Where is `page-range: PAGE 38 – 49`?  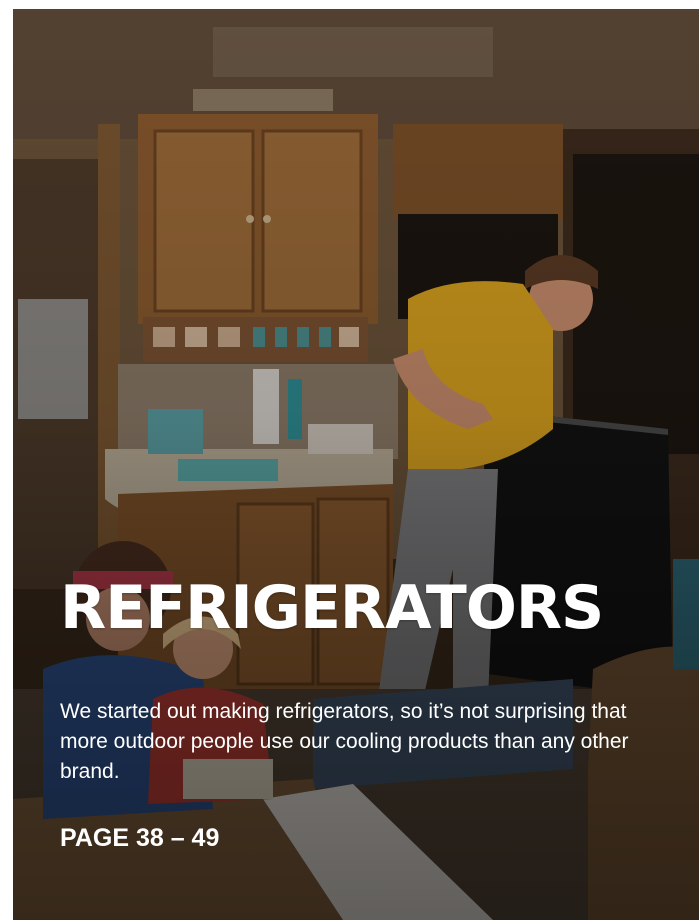 page-range: PAGE 38 – 49 is located at coordinates (140, 838).